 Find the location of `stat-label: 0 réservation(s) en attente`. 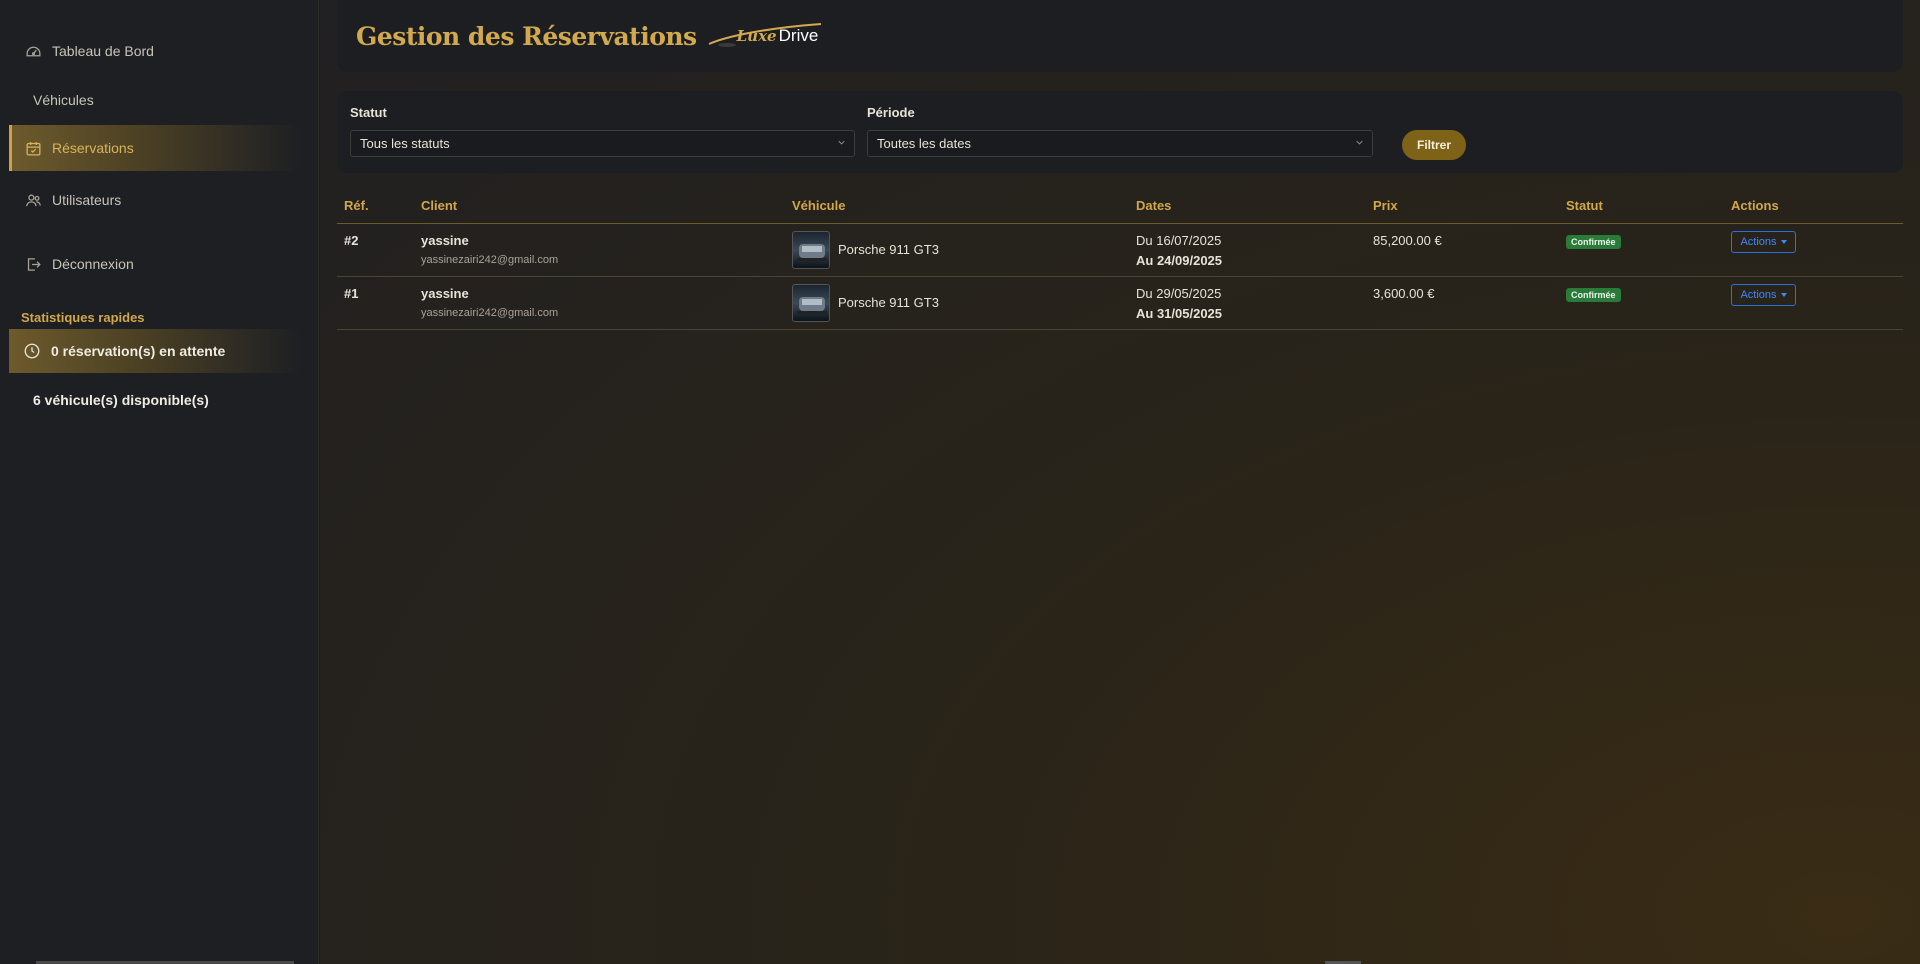

stat-label: 0 réservation(s) en attente is located at coordinates (138, 351).